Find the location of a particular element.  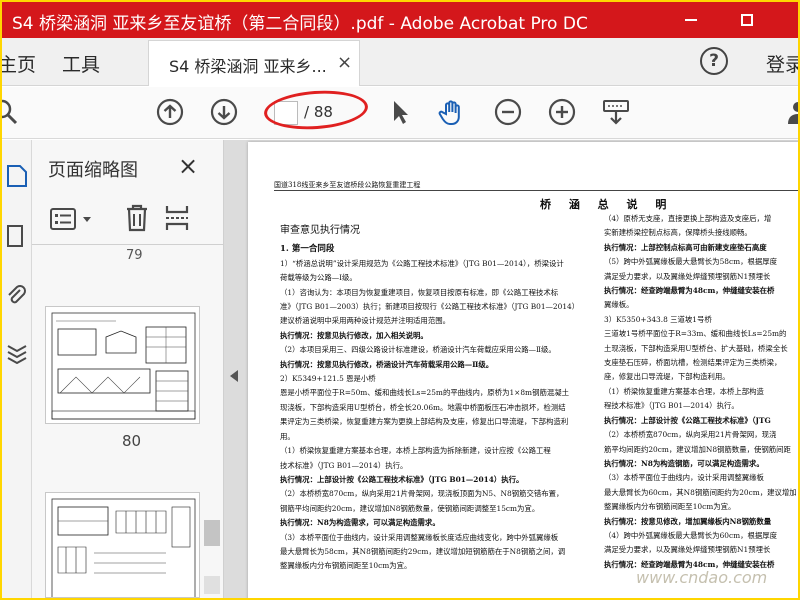

text-line: （4）原桥无支座，直接更换上部构造及支座后，增 is located at coordinates (688, 218).